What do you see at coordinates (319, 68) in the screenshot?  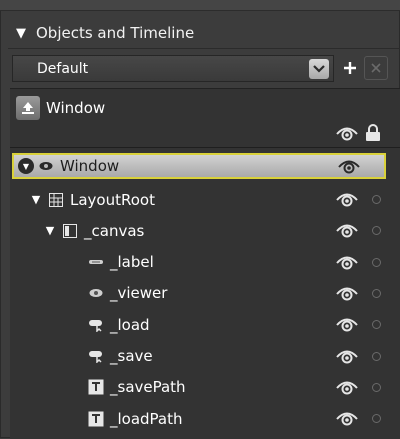 I see `chevron-down-icon` at bounding box center [319, 68].